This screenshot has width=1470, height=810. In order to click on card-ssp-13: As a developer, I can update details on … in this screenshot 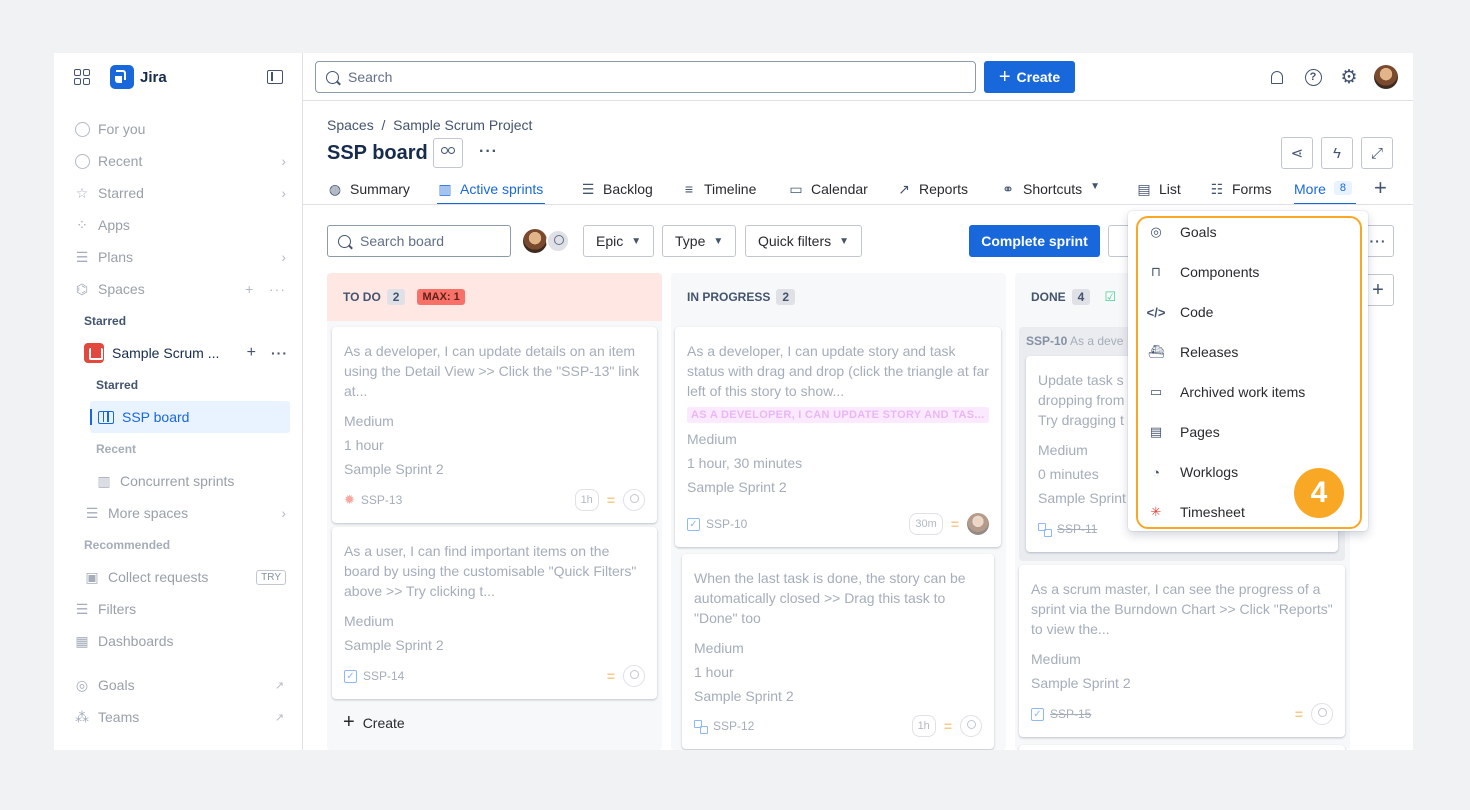, I will do `click(494, 425)`.